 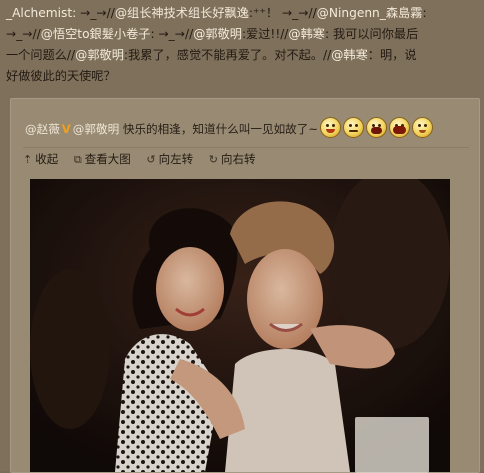 What do you see at coordinates (265, 34) in the screenshot?
I see `text-span: :爱过!!//` at bounding box center [265, 34].